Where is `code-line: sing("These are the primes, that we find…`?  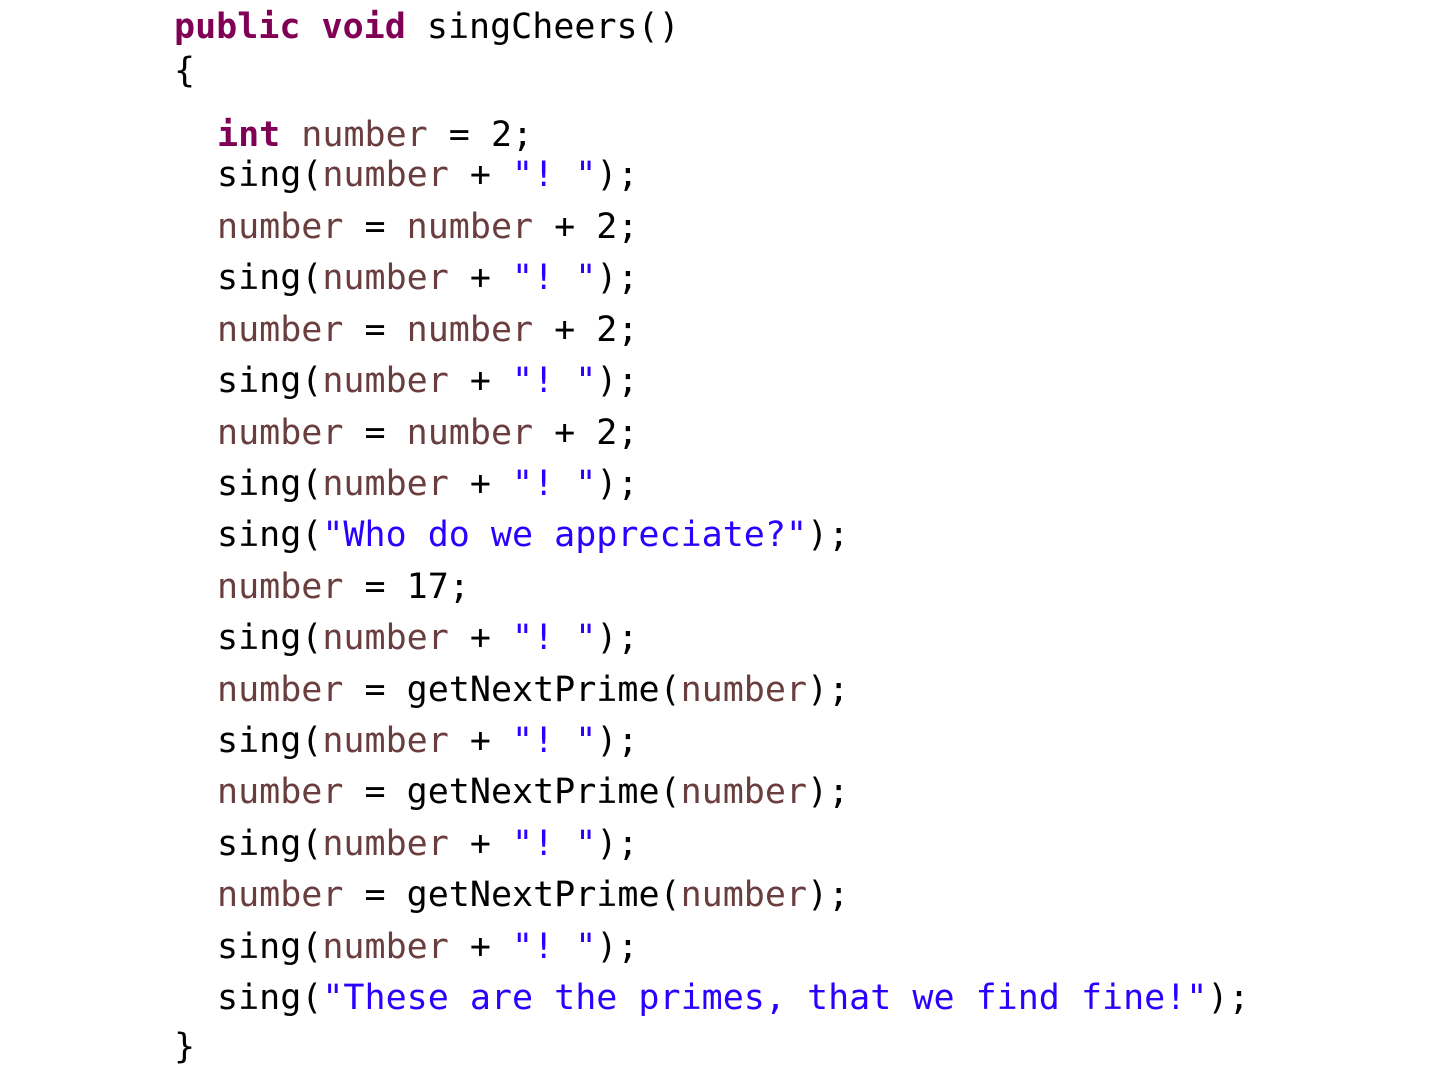 code-line: sing("These are the primes, that we find… is located at coordinates (712, 998).